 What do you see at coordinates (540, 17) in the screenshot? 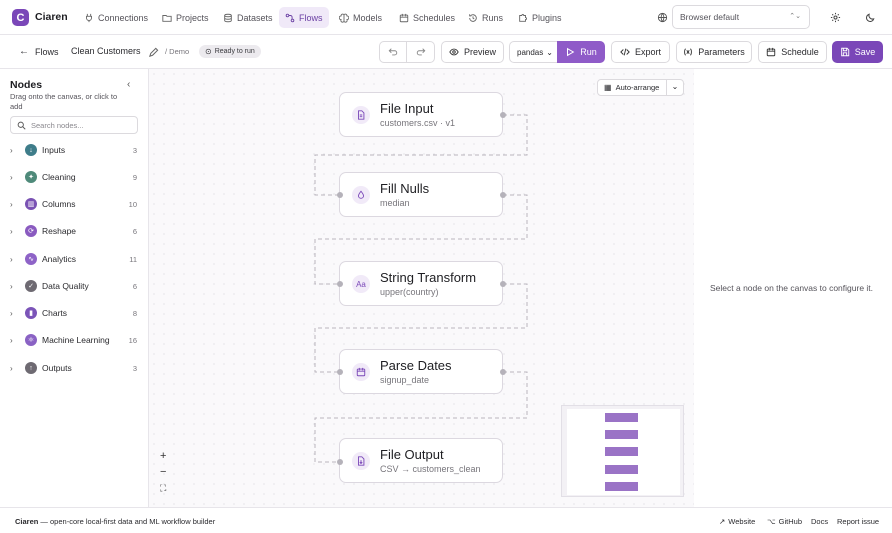
I see `nav-plugins: Plugins` at bounding box center [540, 17].